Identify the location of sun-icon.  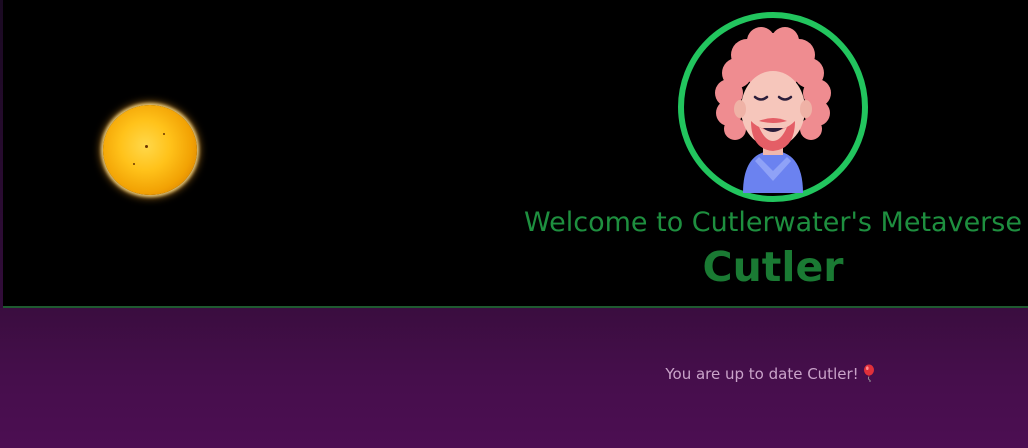
(150, 150).